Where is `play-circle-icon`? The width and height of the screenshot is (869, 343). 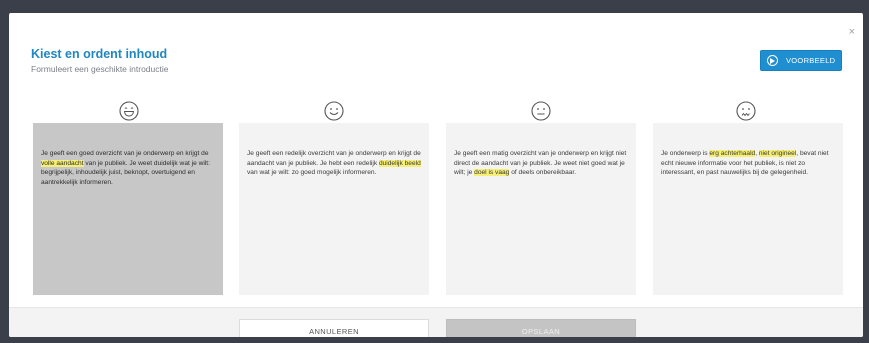 play-circle-icon is located at coordinates (772, 60).